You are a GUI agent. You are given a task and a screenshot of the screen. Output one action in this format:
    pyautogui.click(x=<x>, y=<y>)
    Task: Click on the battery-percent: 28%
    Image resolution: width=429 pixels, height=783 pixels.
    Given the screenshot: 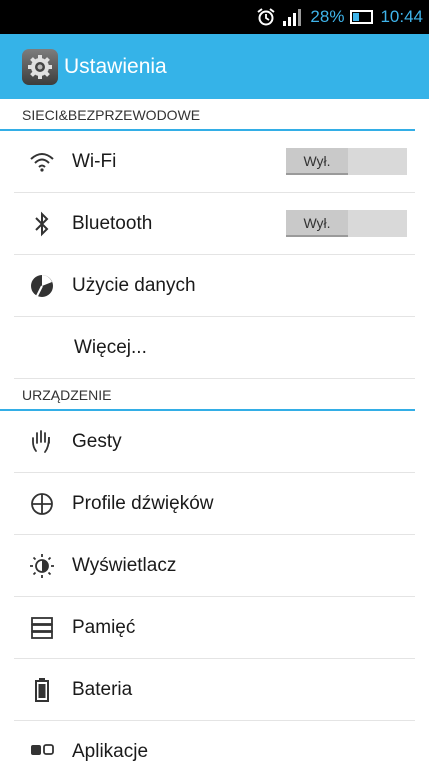 What is the action you would take?
    pyautogui.click(x=327, y=16)
    